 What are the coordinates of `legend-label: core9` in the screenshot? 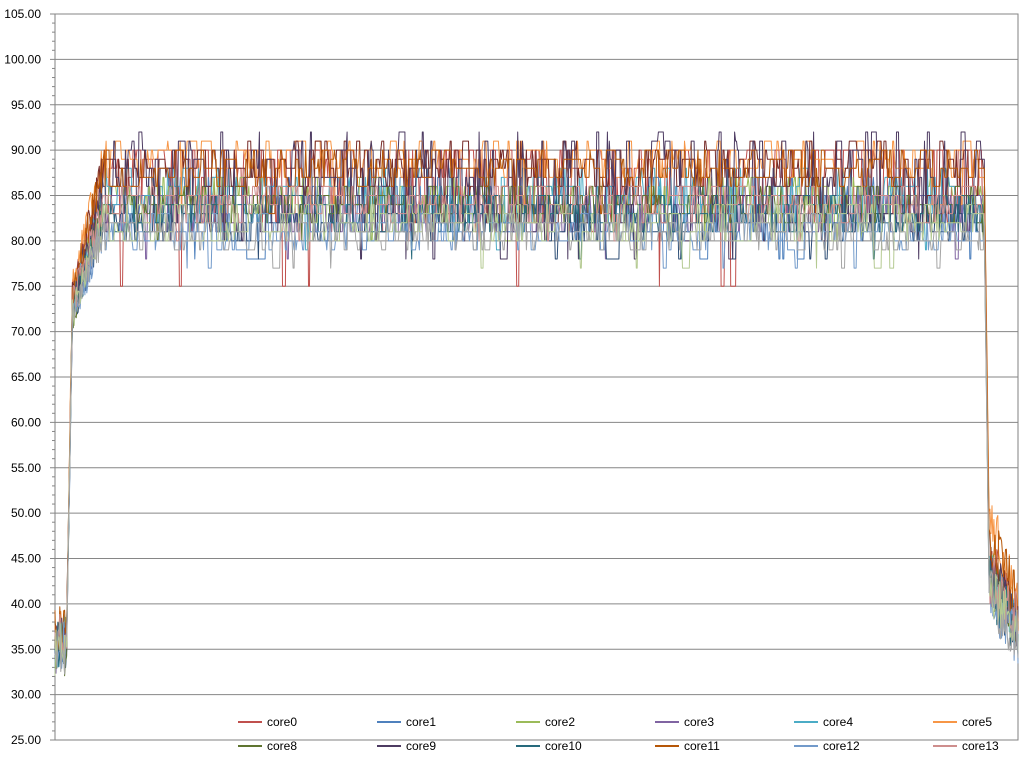 It's located at (421, 746).